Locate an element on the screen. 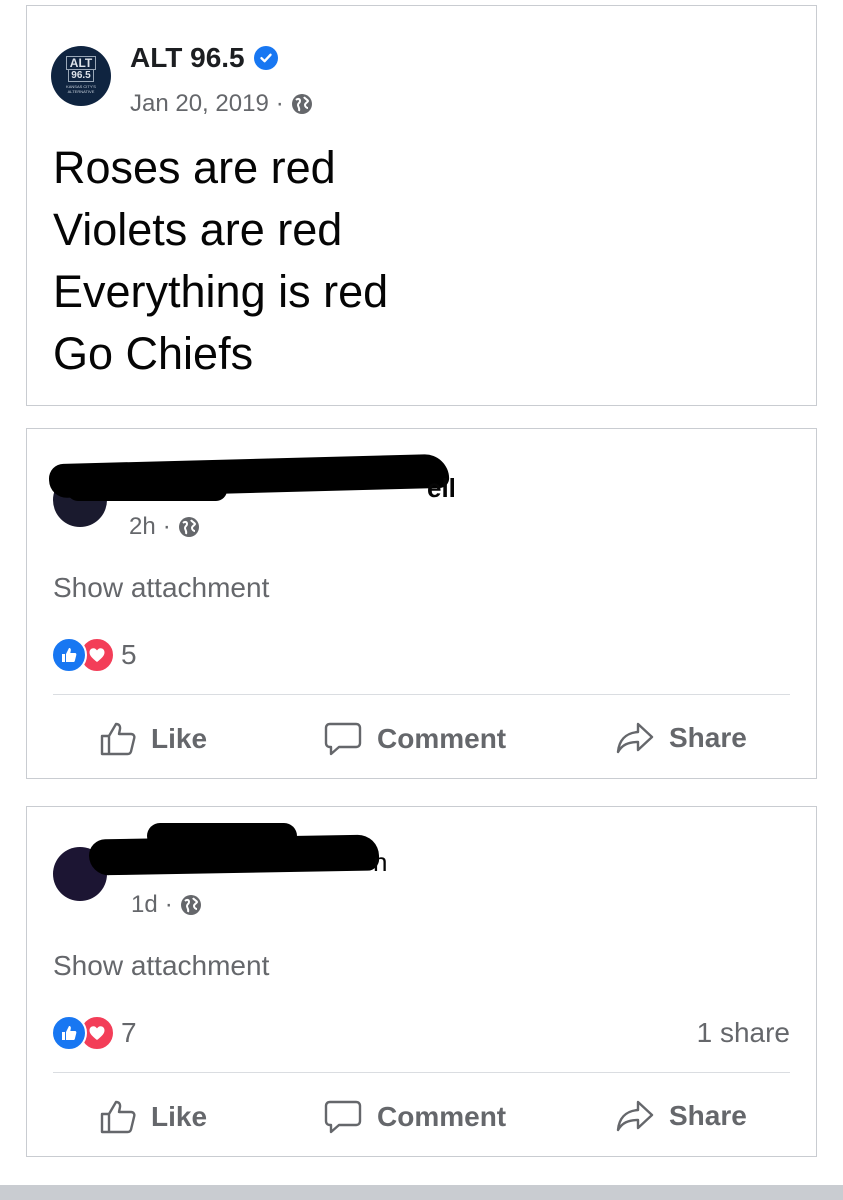 Image resolution: width=843 pixels, height=1200 pixels. page-name: ALT 96.5 is located at coordinates (187, 58).